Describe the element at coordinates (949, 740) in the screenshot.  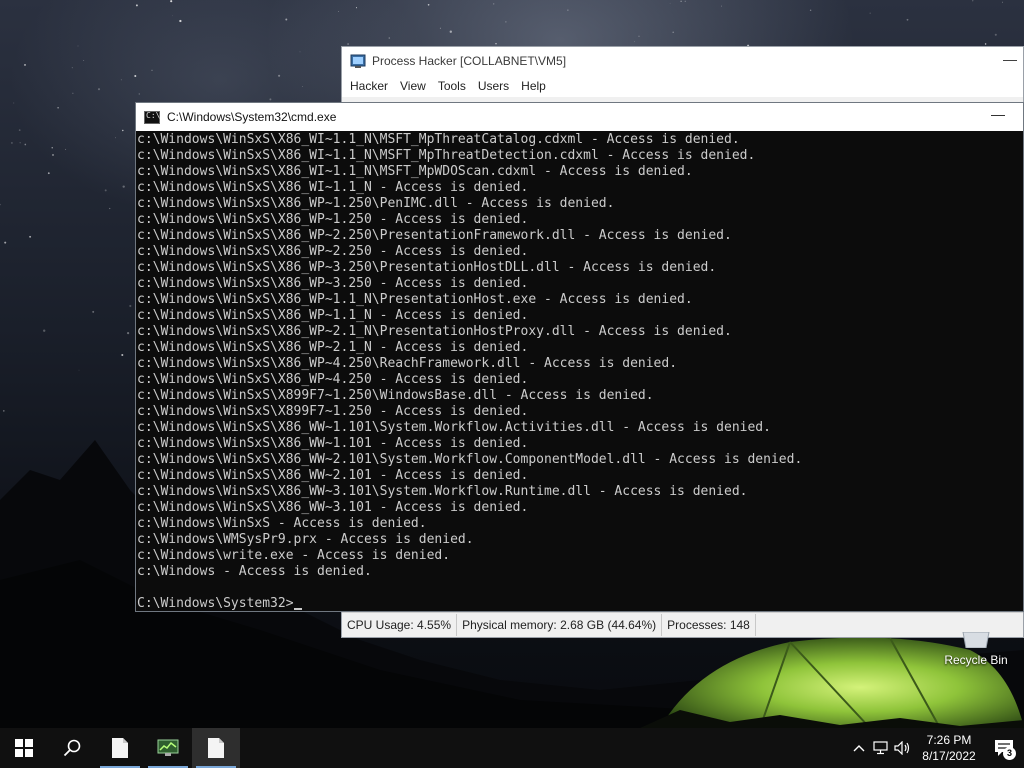
I see `clock-time: 7:26 PM` at that location.